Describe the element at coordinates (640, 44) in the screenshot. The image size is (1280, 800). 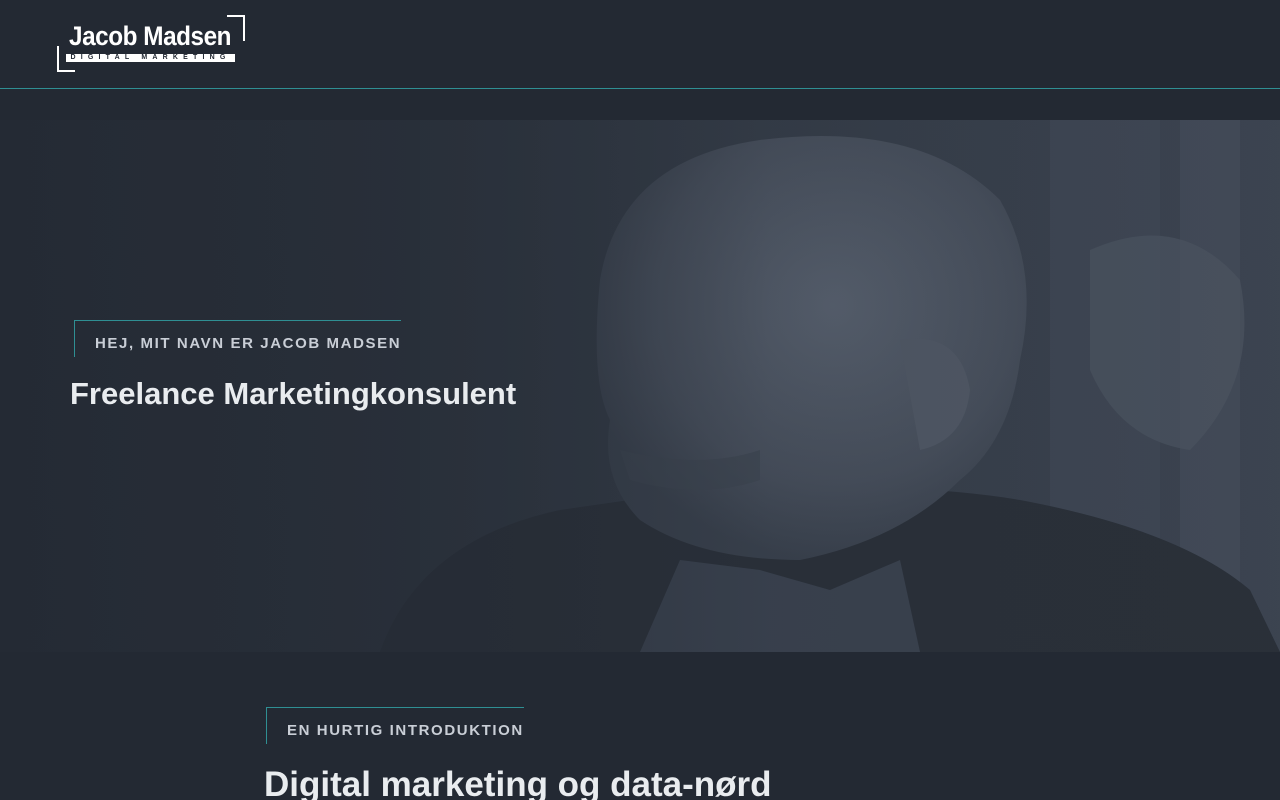
I see `site-header: Jacob Madsen DIGITAL MARKETING` at that location.